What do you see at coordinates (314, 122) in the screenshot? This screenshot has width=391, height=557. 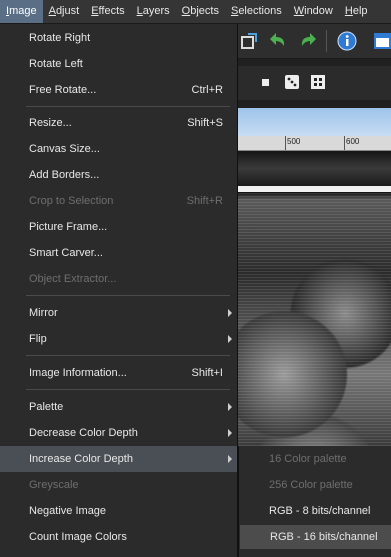 I see `document-tab-area` at bounding box center [314, 122].